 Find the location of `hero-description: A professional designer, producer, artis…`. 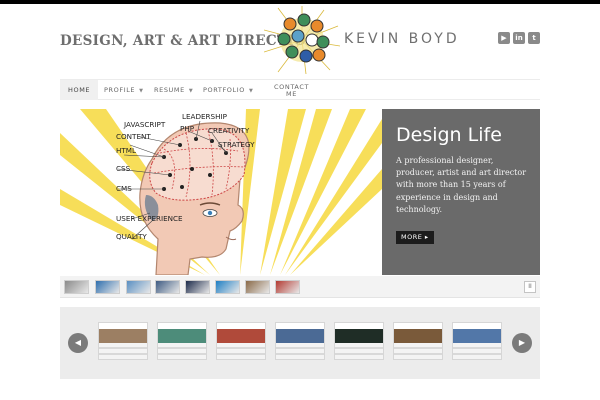

hero-description: A professional designer, producer, artis… is located at coordinates (461, 185).